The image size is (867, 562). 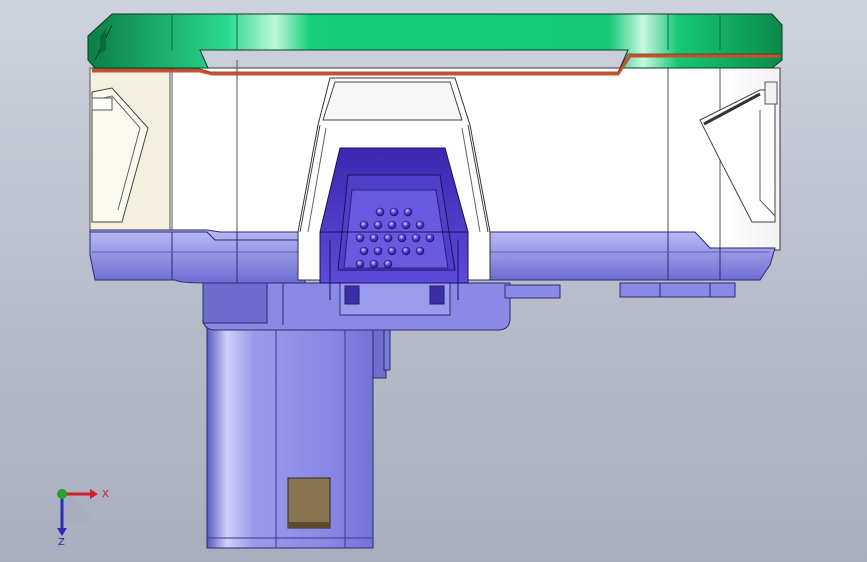 What do you see at coordinates (469, 306) in the screenshot?
I see `base-block` at bounding box center [469, 306].